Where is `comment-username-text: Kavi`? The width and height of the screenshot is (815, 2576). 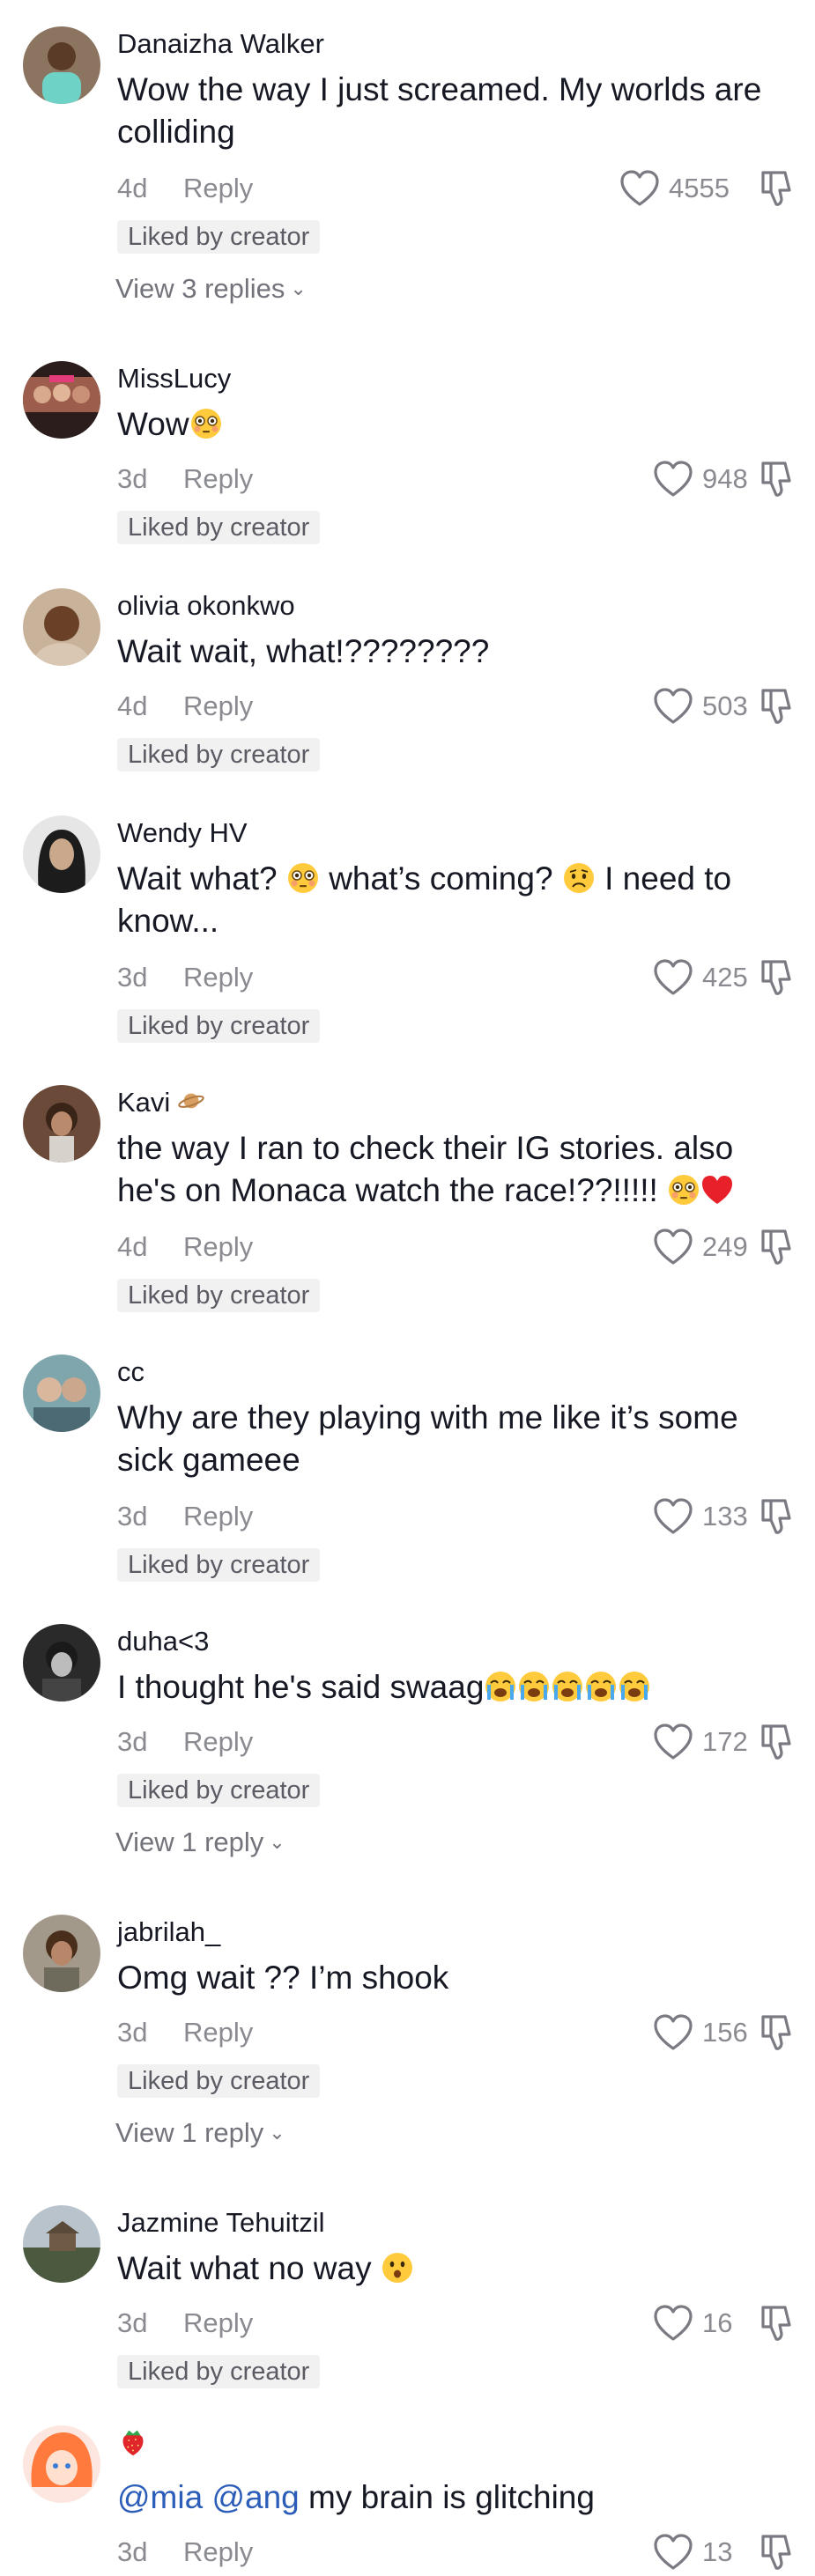
comment-username-text: Kavi is located at coordinates (144, 1102).